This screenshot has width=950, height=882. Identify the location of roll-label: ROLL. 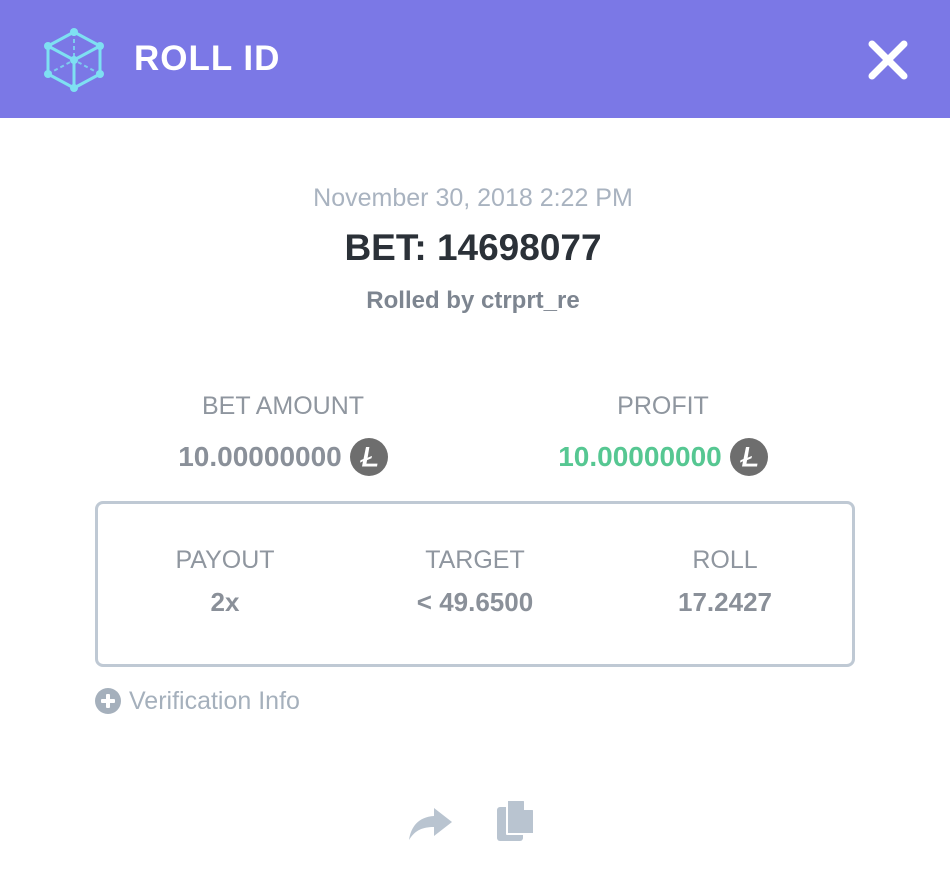
(725, 560).